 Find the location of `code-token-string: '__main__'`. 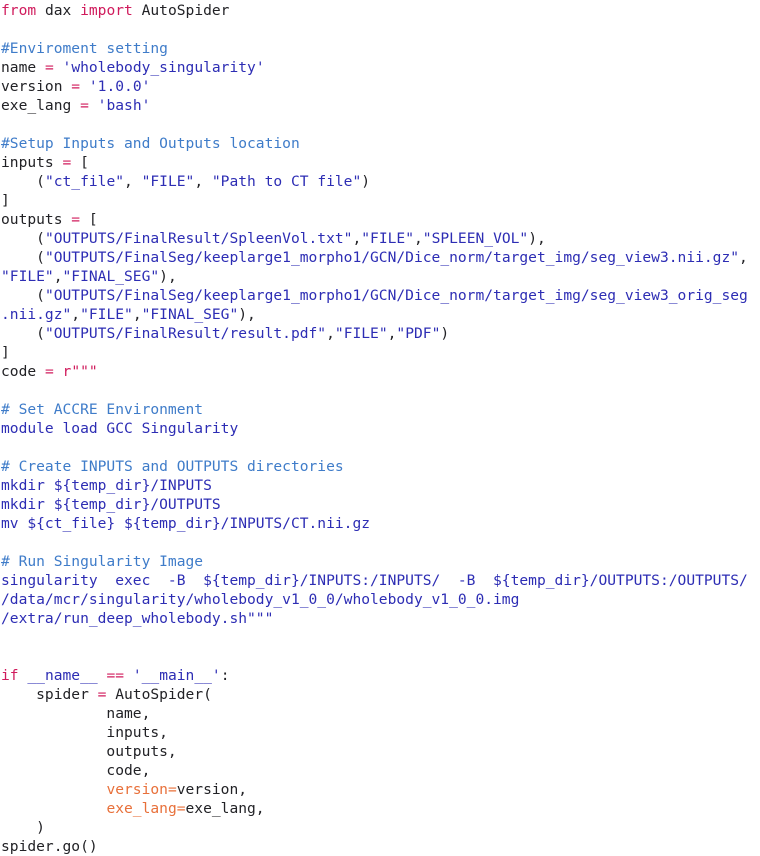

code-token-string: '__main__' is located at coordinates (176, 675).